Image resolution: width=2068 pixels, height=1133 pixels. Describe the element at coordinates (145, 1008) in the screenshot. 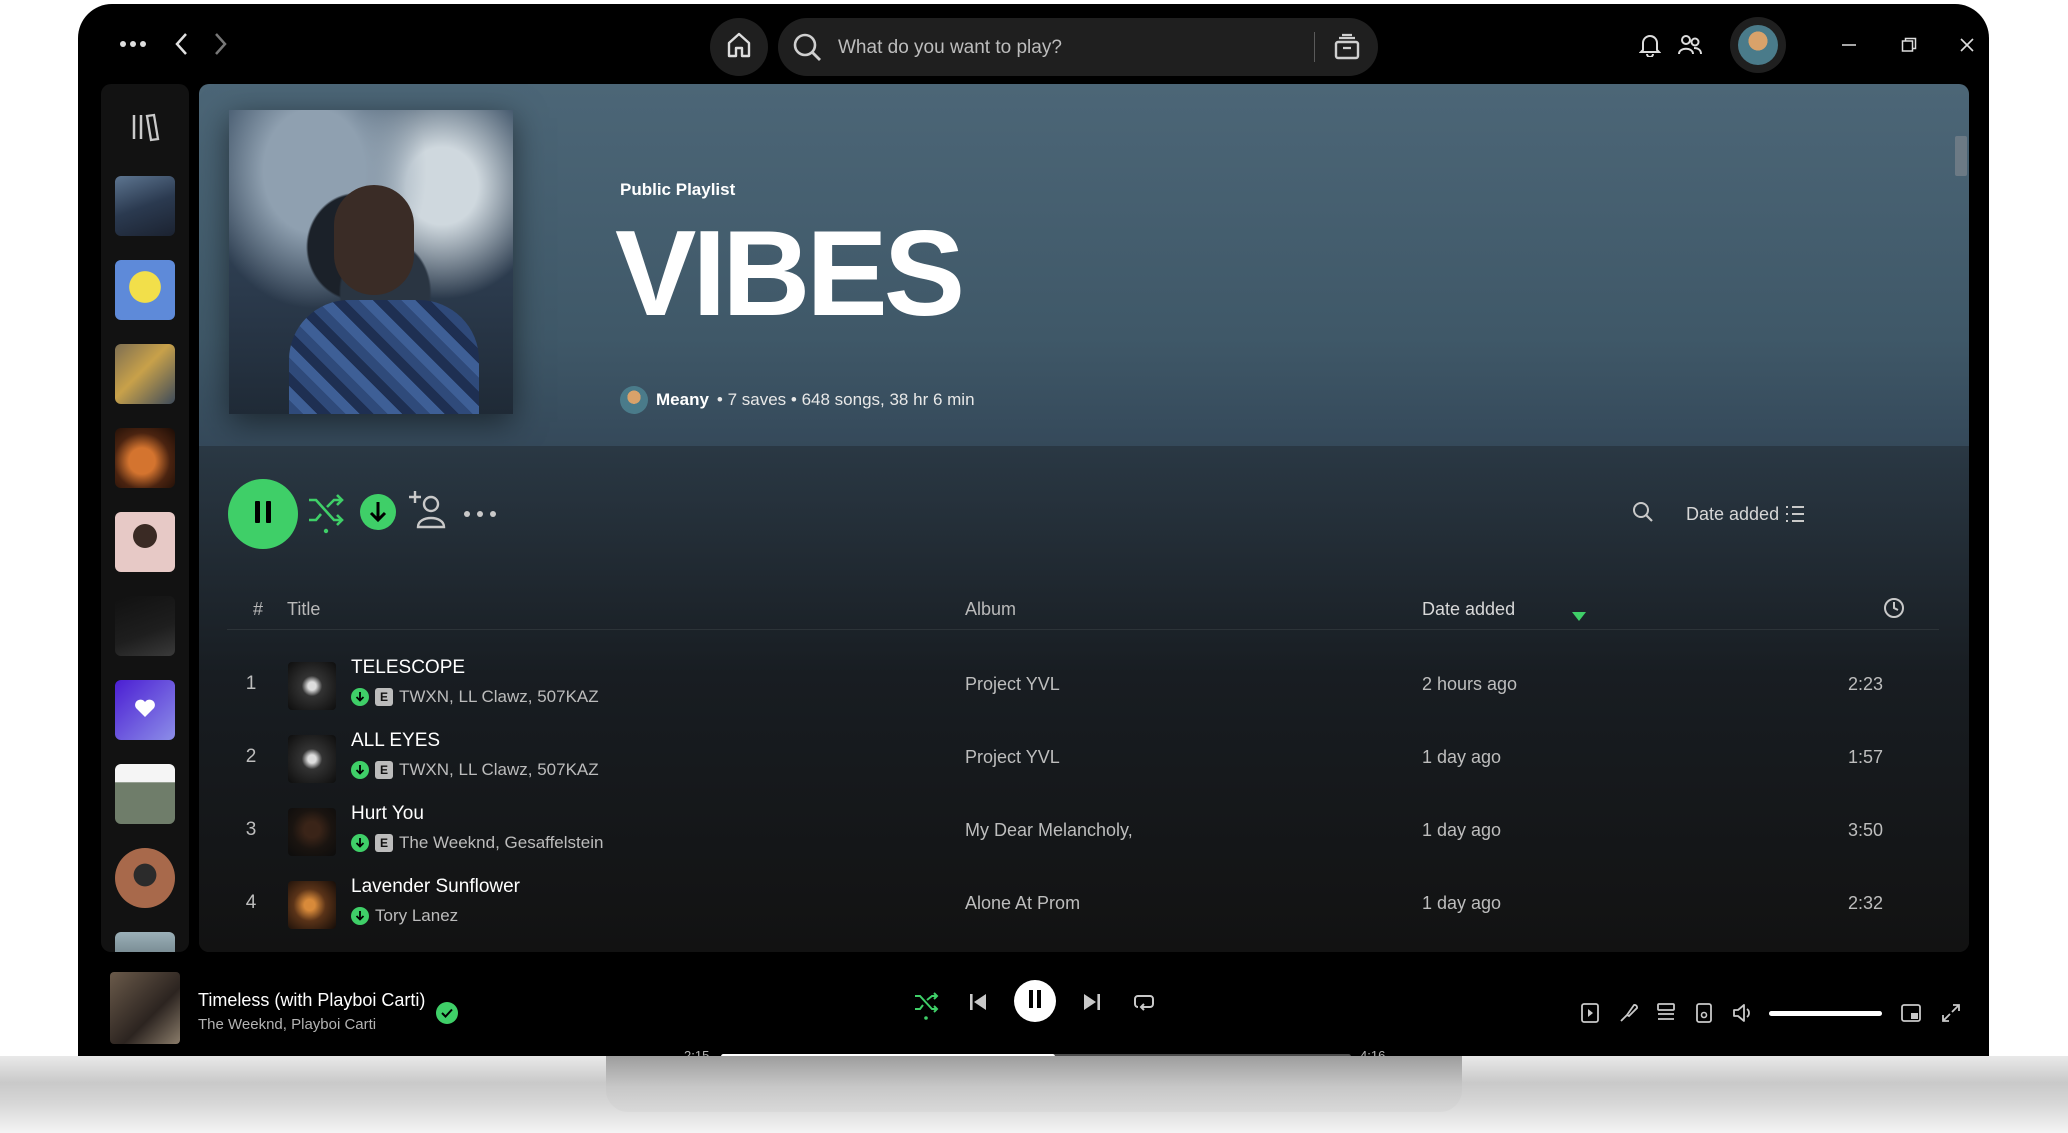

I see `now-playing-art` at that location.